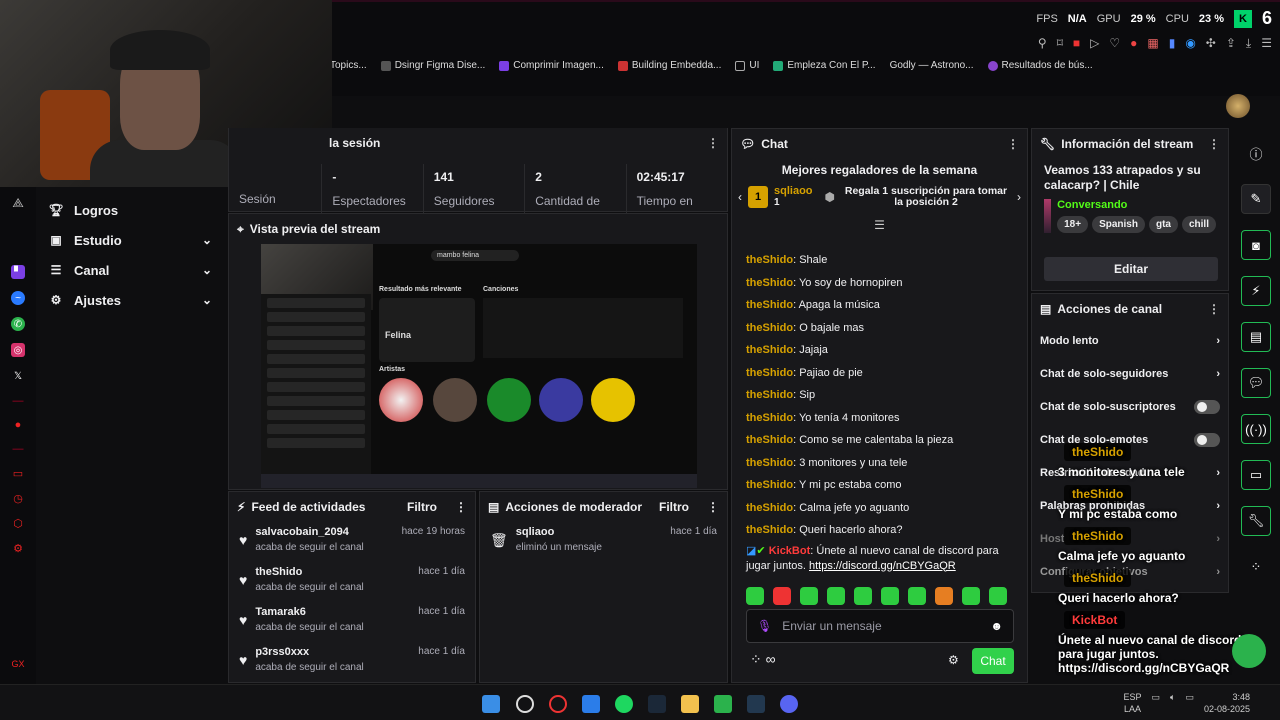  What do you see at coordinates (1076, 43) in the screenshot?
I see `shield-icon: ■` at bounding box center [1076, 43].